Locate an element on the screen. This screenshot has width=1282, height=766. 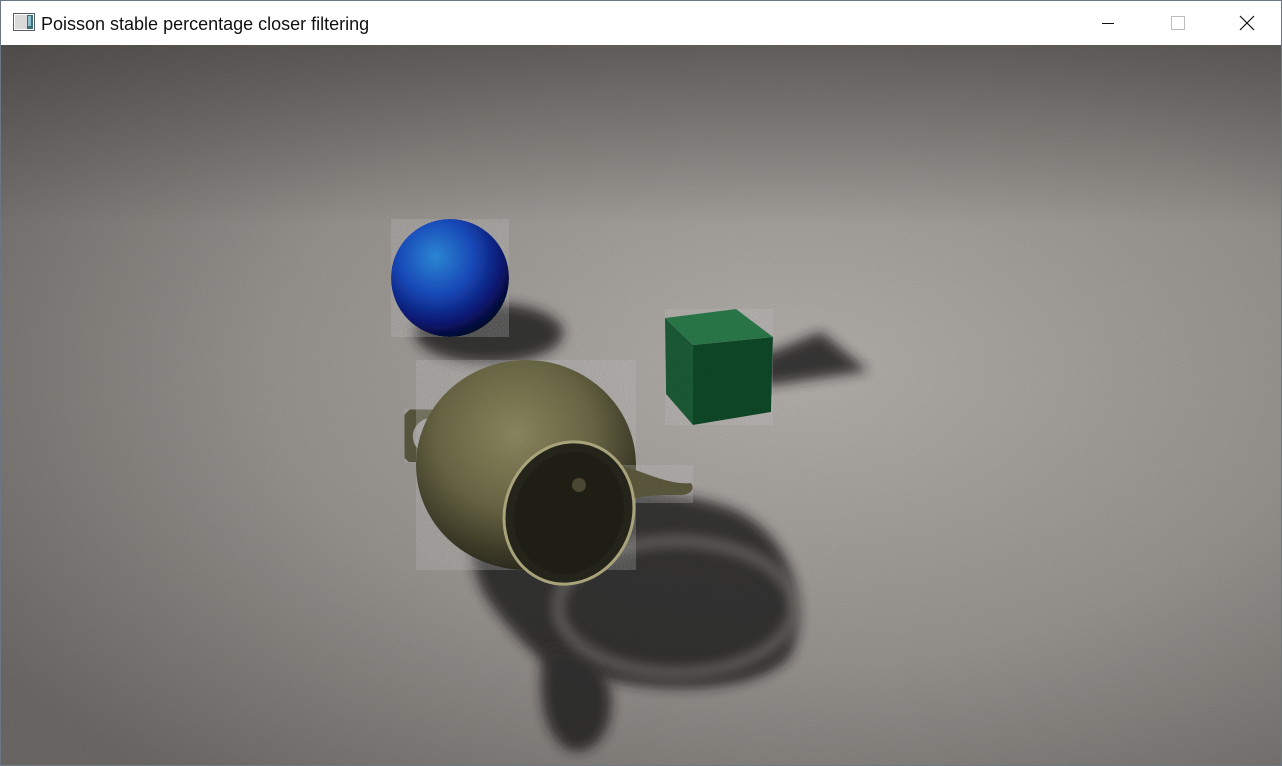
blue-sphere is located at coordinates (450, 278).